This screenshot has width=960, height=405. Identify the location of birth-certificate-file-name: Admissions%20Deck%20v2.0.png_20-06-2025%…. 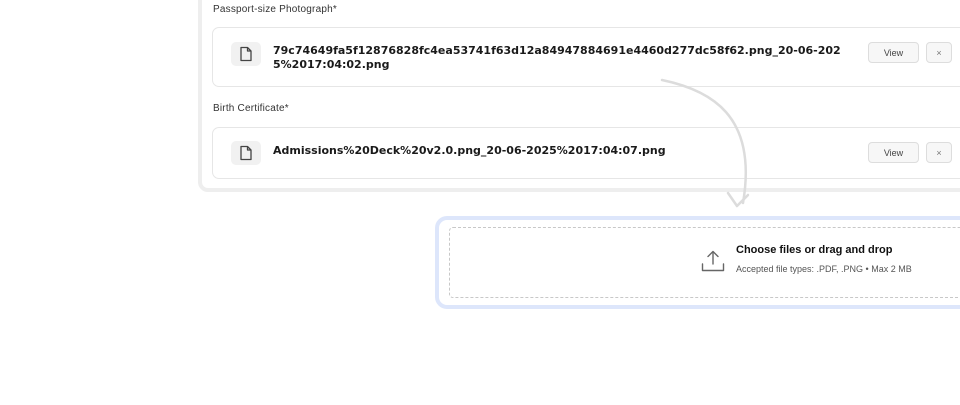
(469, 150).